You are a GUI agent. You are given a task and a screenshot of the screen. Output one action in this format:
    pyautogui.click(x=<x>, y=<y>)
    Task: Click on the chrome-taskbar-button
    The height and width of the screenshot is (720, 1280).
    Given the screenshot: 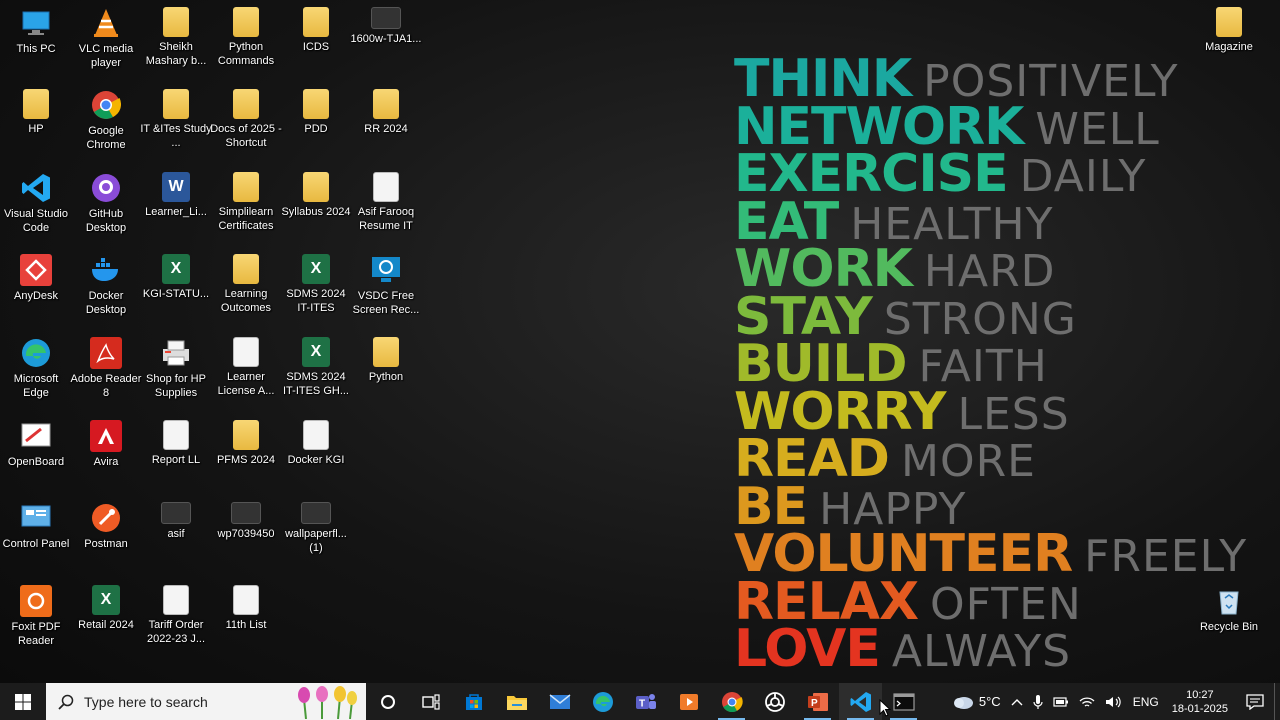 What is the action you would take?
    pyautogui.click(x=731, y=701)
    